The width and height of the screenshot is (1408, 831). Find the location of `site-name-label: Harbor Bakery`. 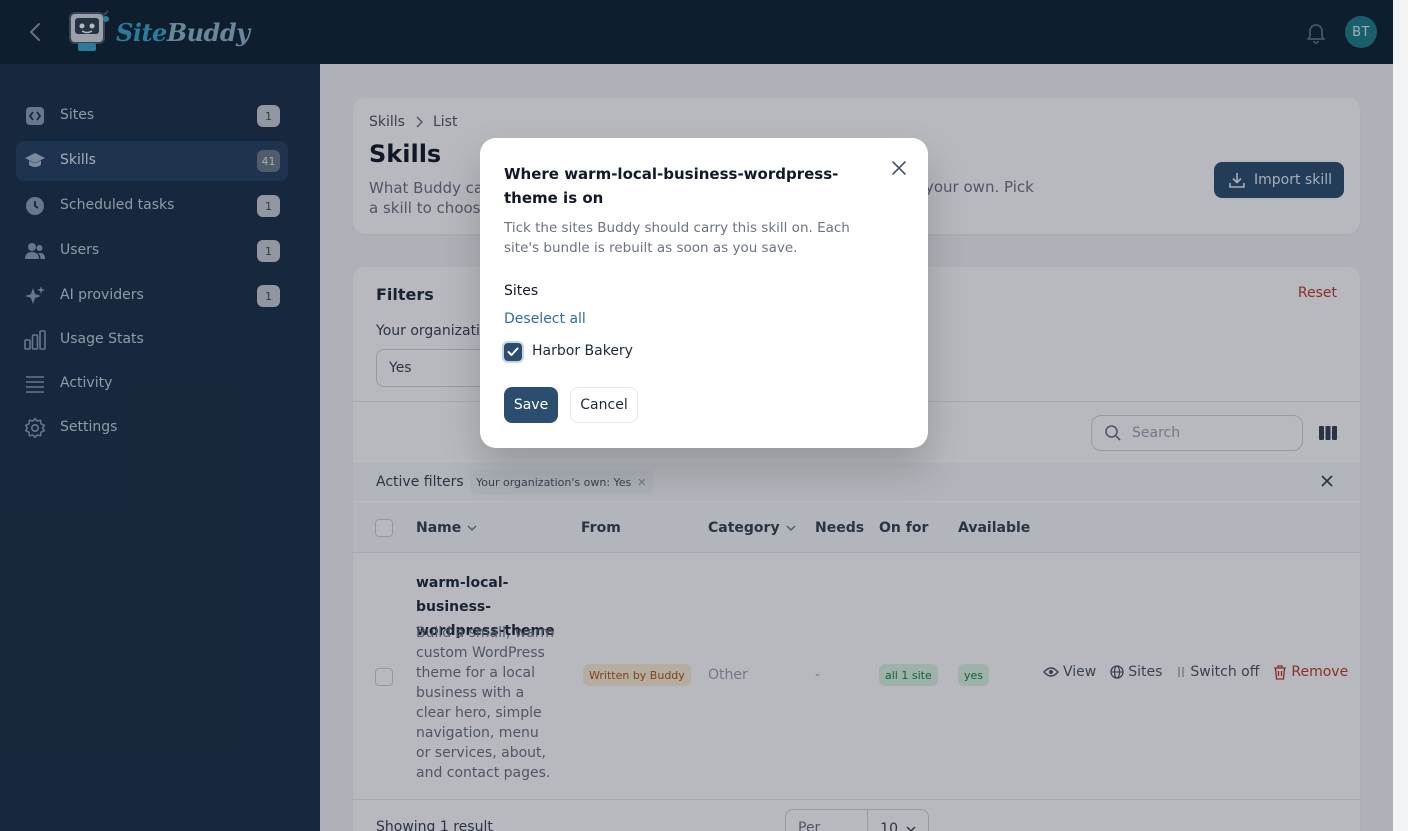

site-name-label: Harbor Bakery is located at coordinates (582, 351).